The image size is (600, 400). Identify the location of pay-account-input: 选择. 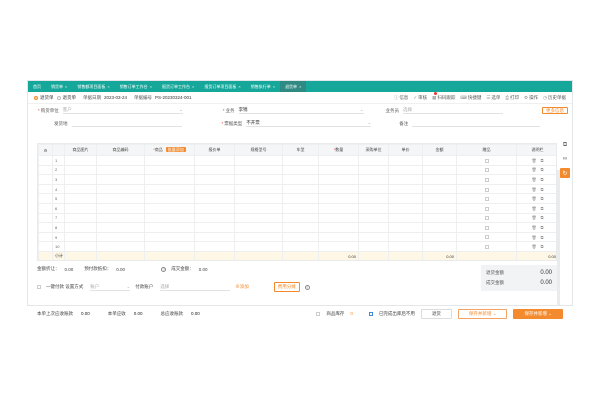
(195, 287).